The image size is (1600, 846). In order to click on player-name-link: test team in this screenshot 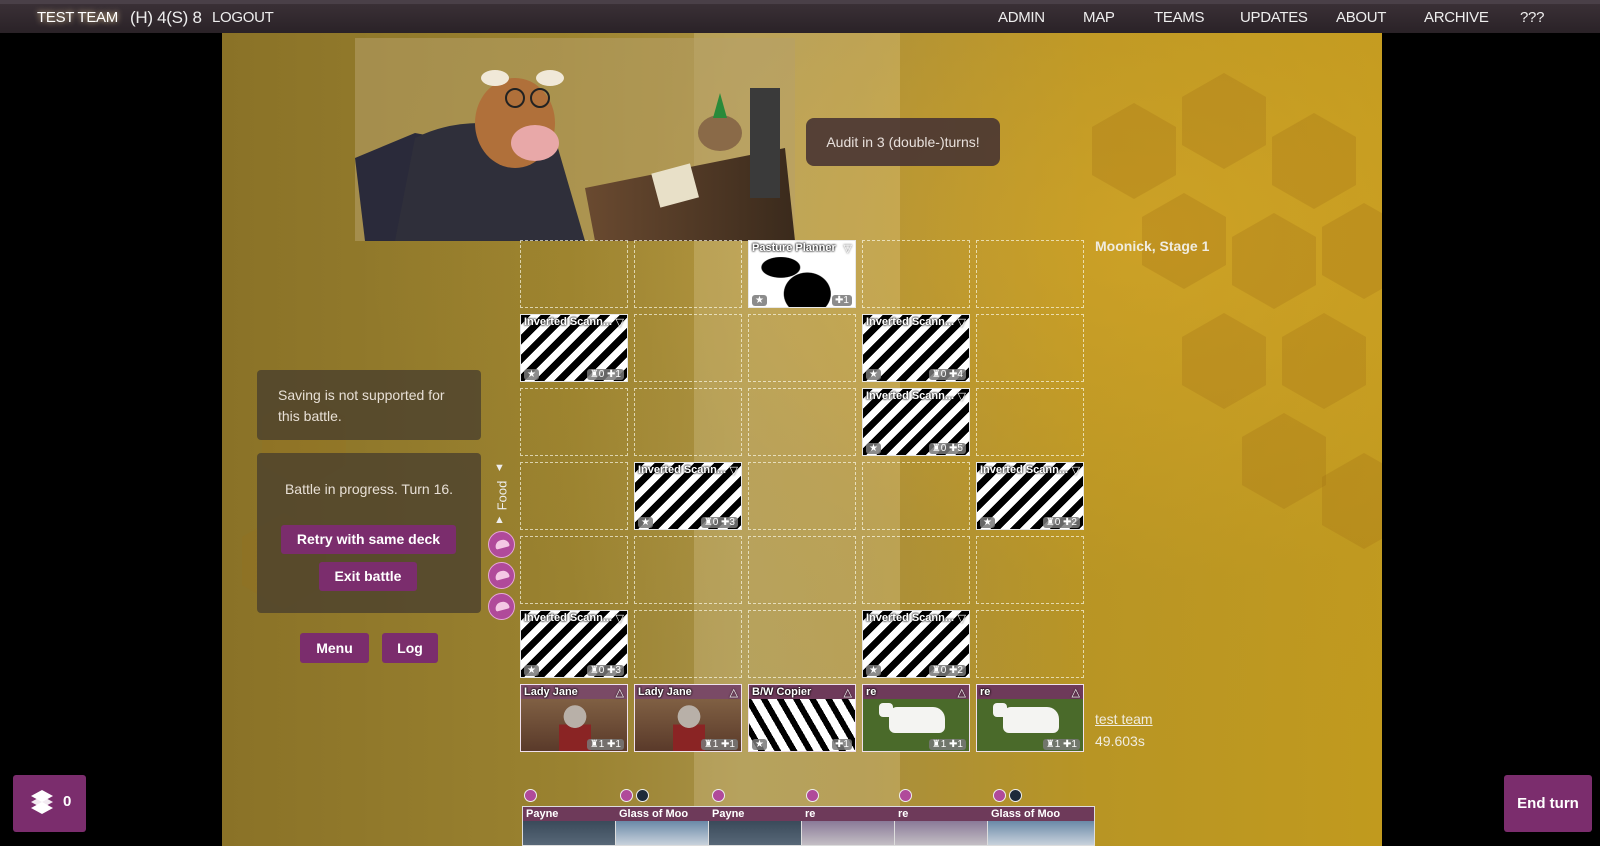, I will do `click(1124, 719)`.